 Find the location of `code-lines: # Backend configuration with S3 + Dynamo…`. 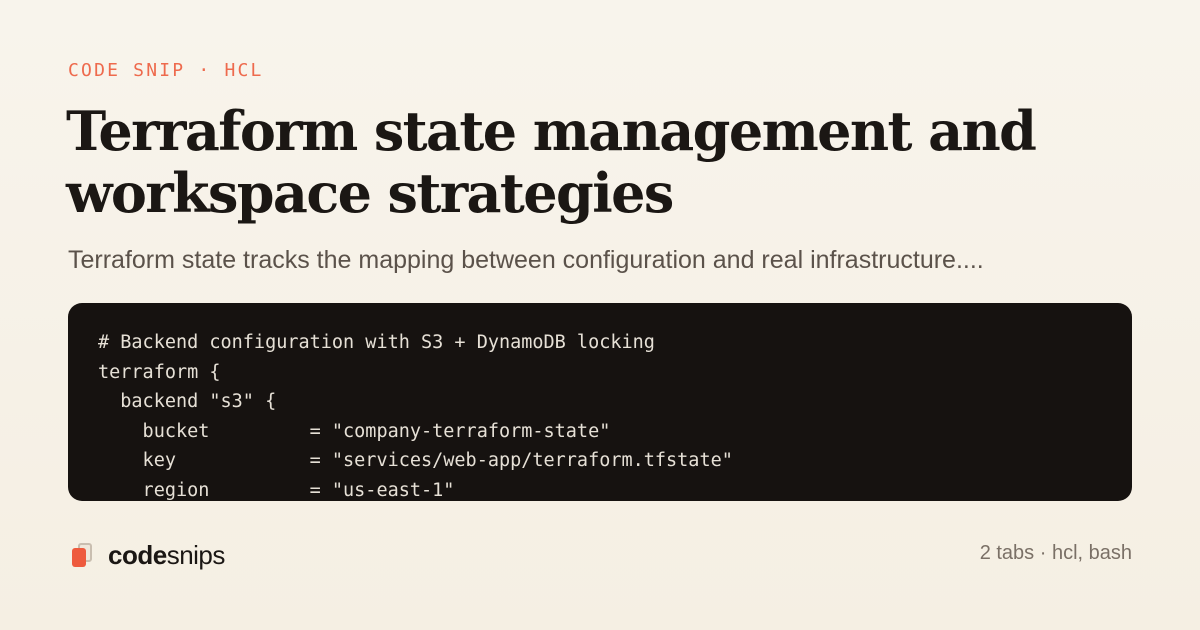

code-lines: # Backend configuration with S3 + Dynamo… is located at coordinates (415, 414).